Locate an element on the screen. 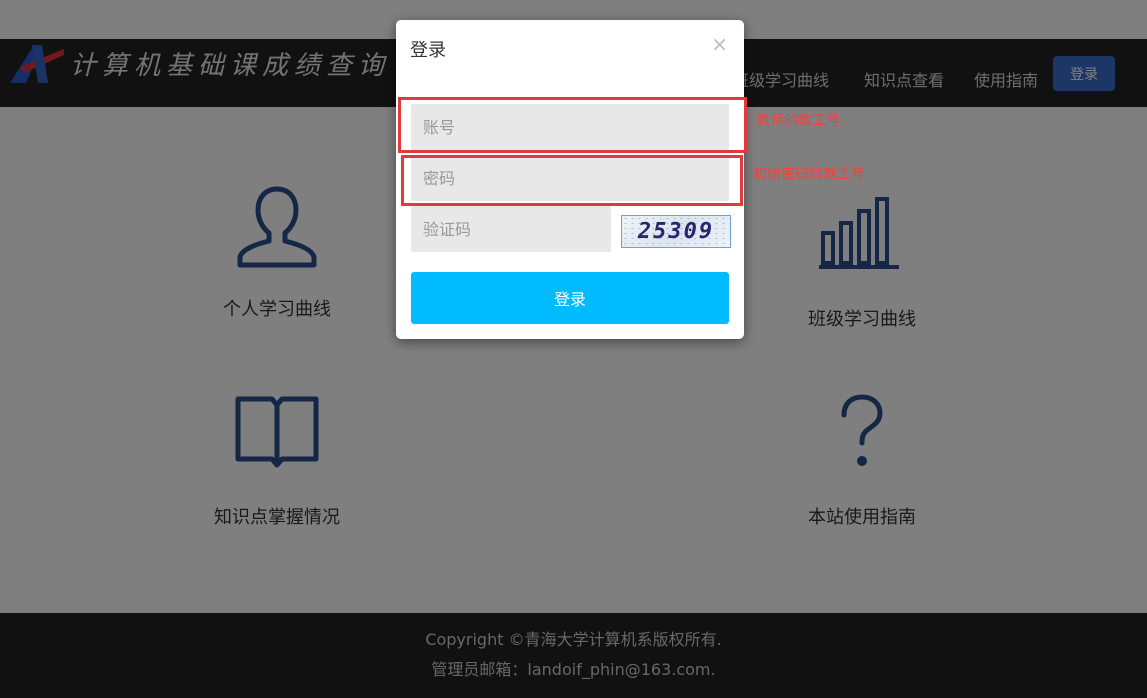 The image size is (1147, 698). captcha-image: 25309 is located at coordinates (676, 231).